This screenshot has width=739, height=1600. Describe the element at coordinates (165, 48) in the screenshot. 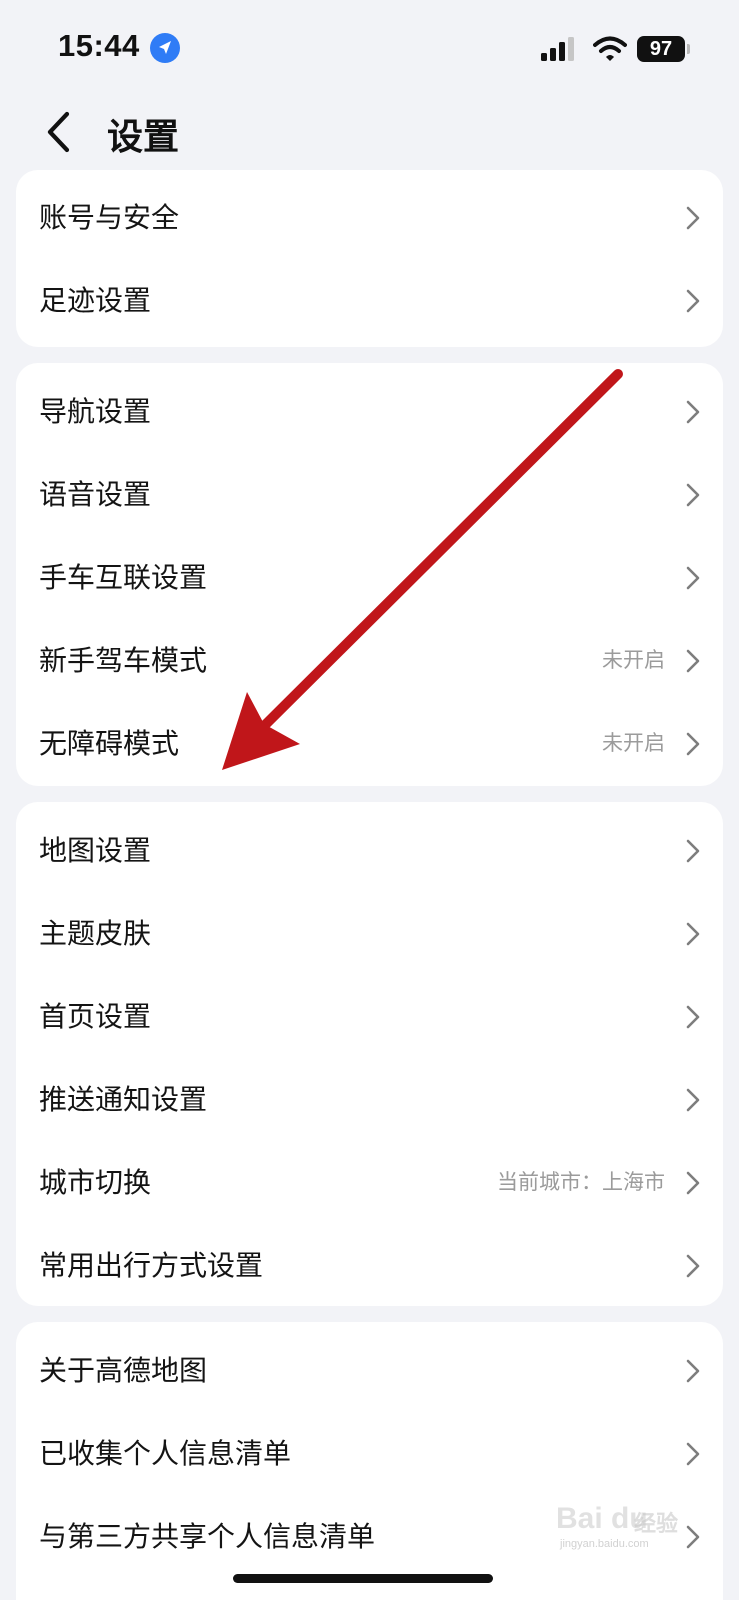

I see `location-arrow-icon` at that location.